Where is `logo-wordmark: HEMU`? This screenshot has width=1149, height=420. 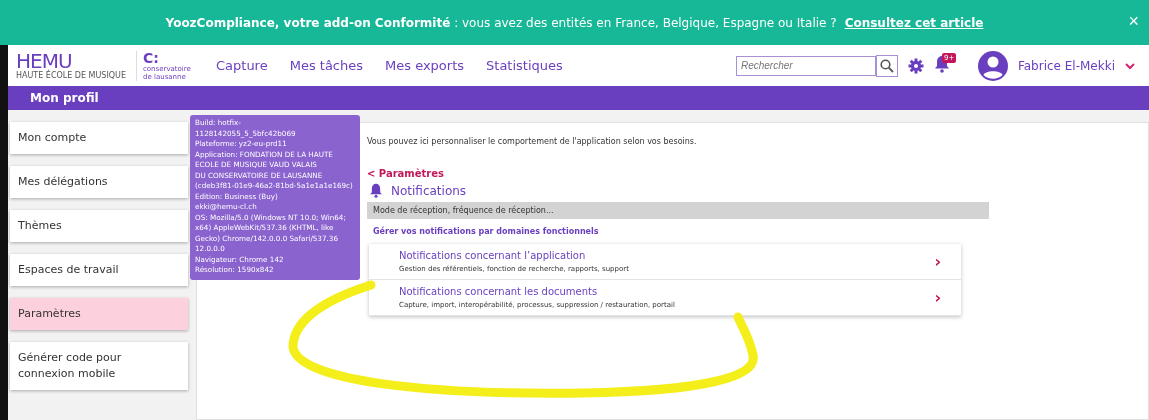 logo-wordmark: HEMU is located at coordinates (44, 61).